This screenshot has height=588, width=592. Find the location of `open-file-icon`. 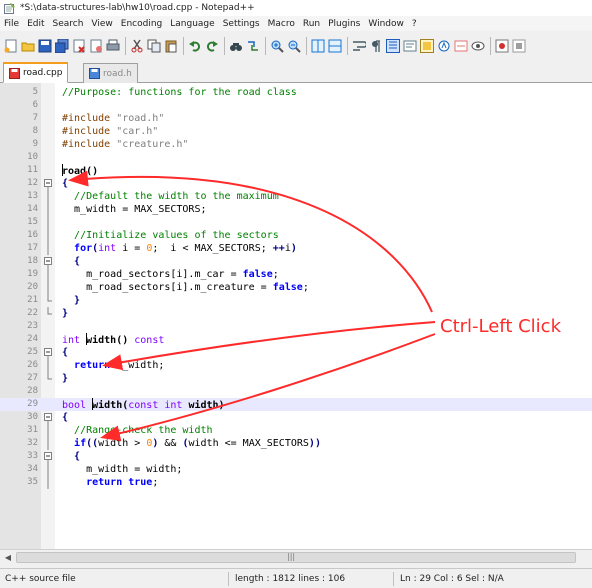

open-file-icon is located at coordinates (28, 46).